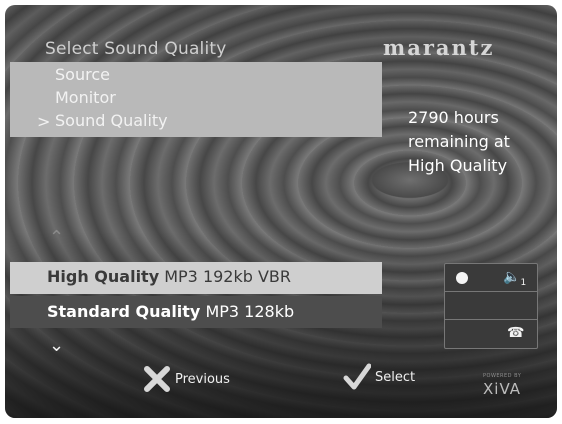  What do you see at coordinates (502, 389) in the screenshot?
I see `xiva-text: XiVA` at bounding box center [502, 389].